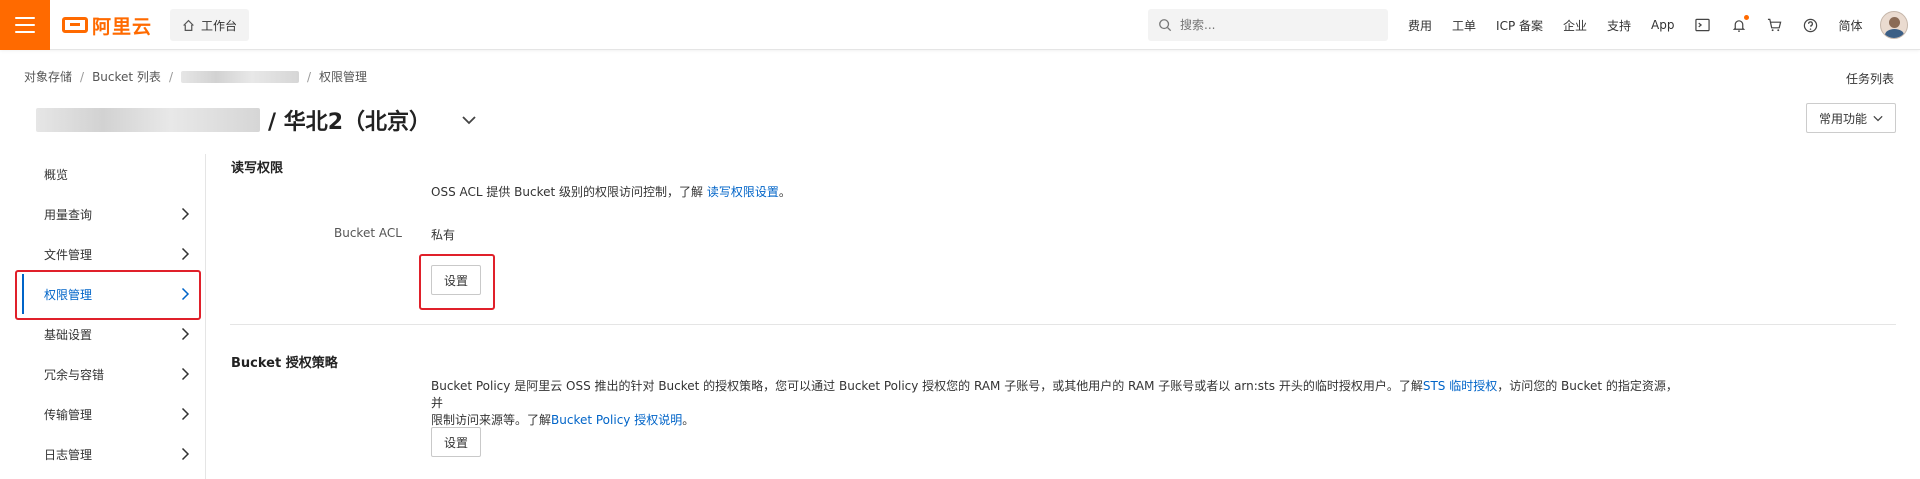  Describe the element at coordinates (1165, 25) in the screenshot. I see `search-icon` at that location.